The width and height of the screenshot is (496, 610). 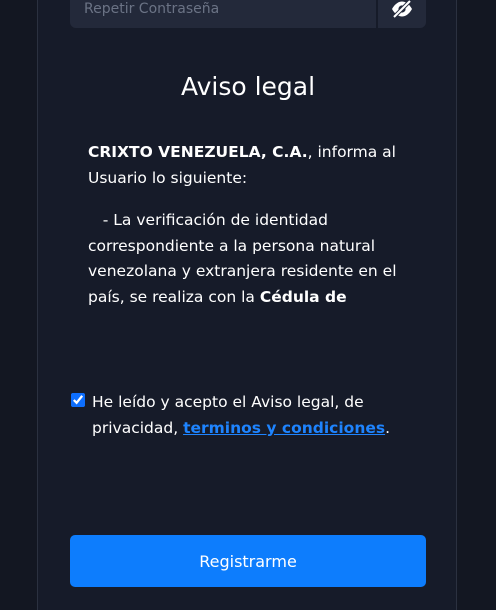 I want to click on company-name: CRIXTO VENEZUELA, C.A., so click(x=198, y=152).